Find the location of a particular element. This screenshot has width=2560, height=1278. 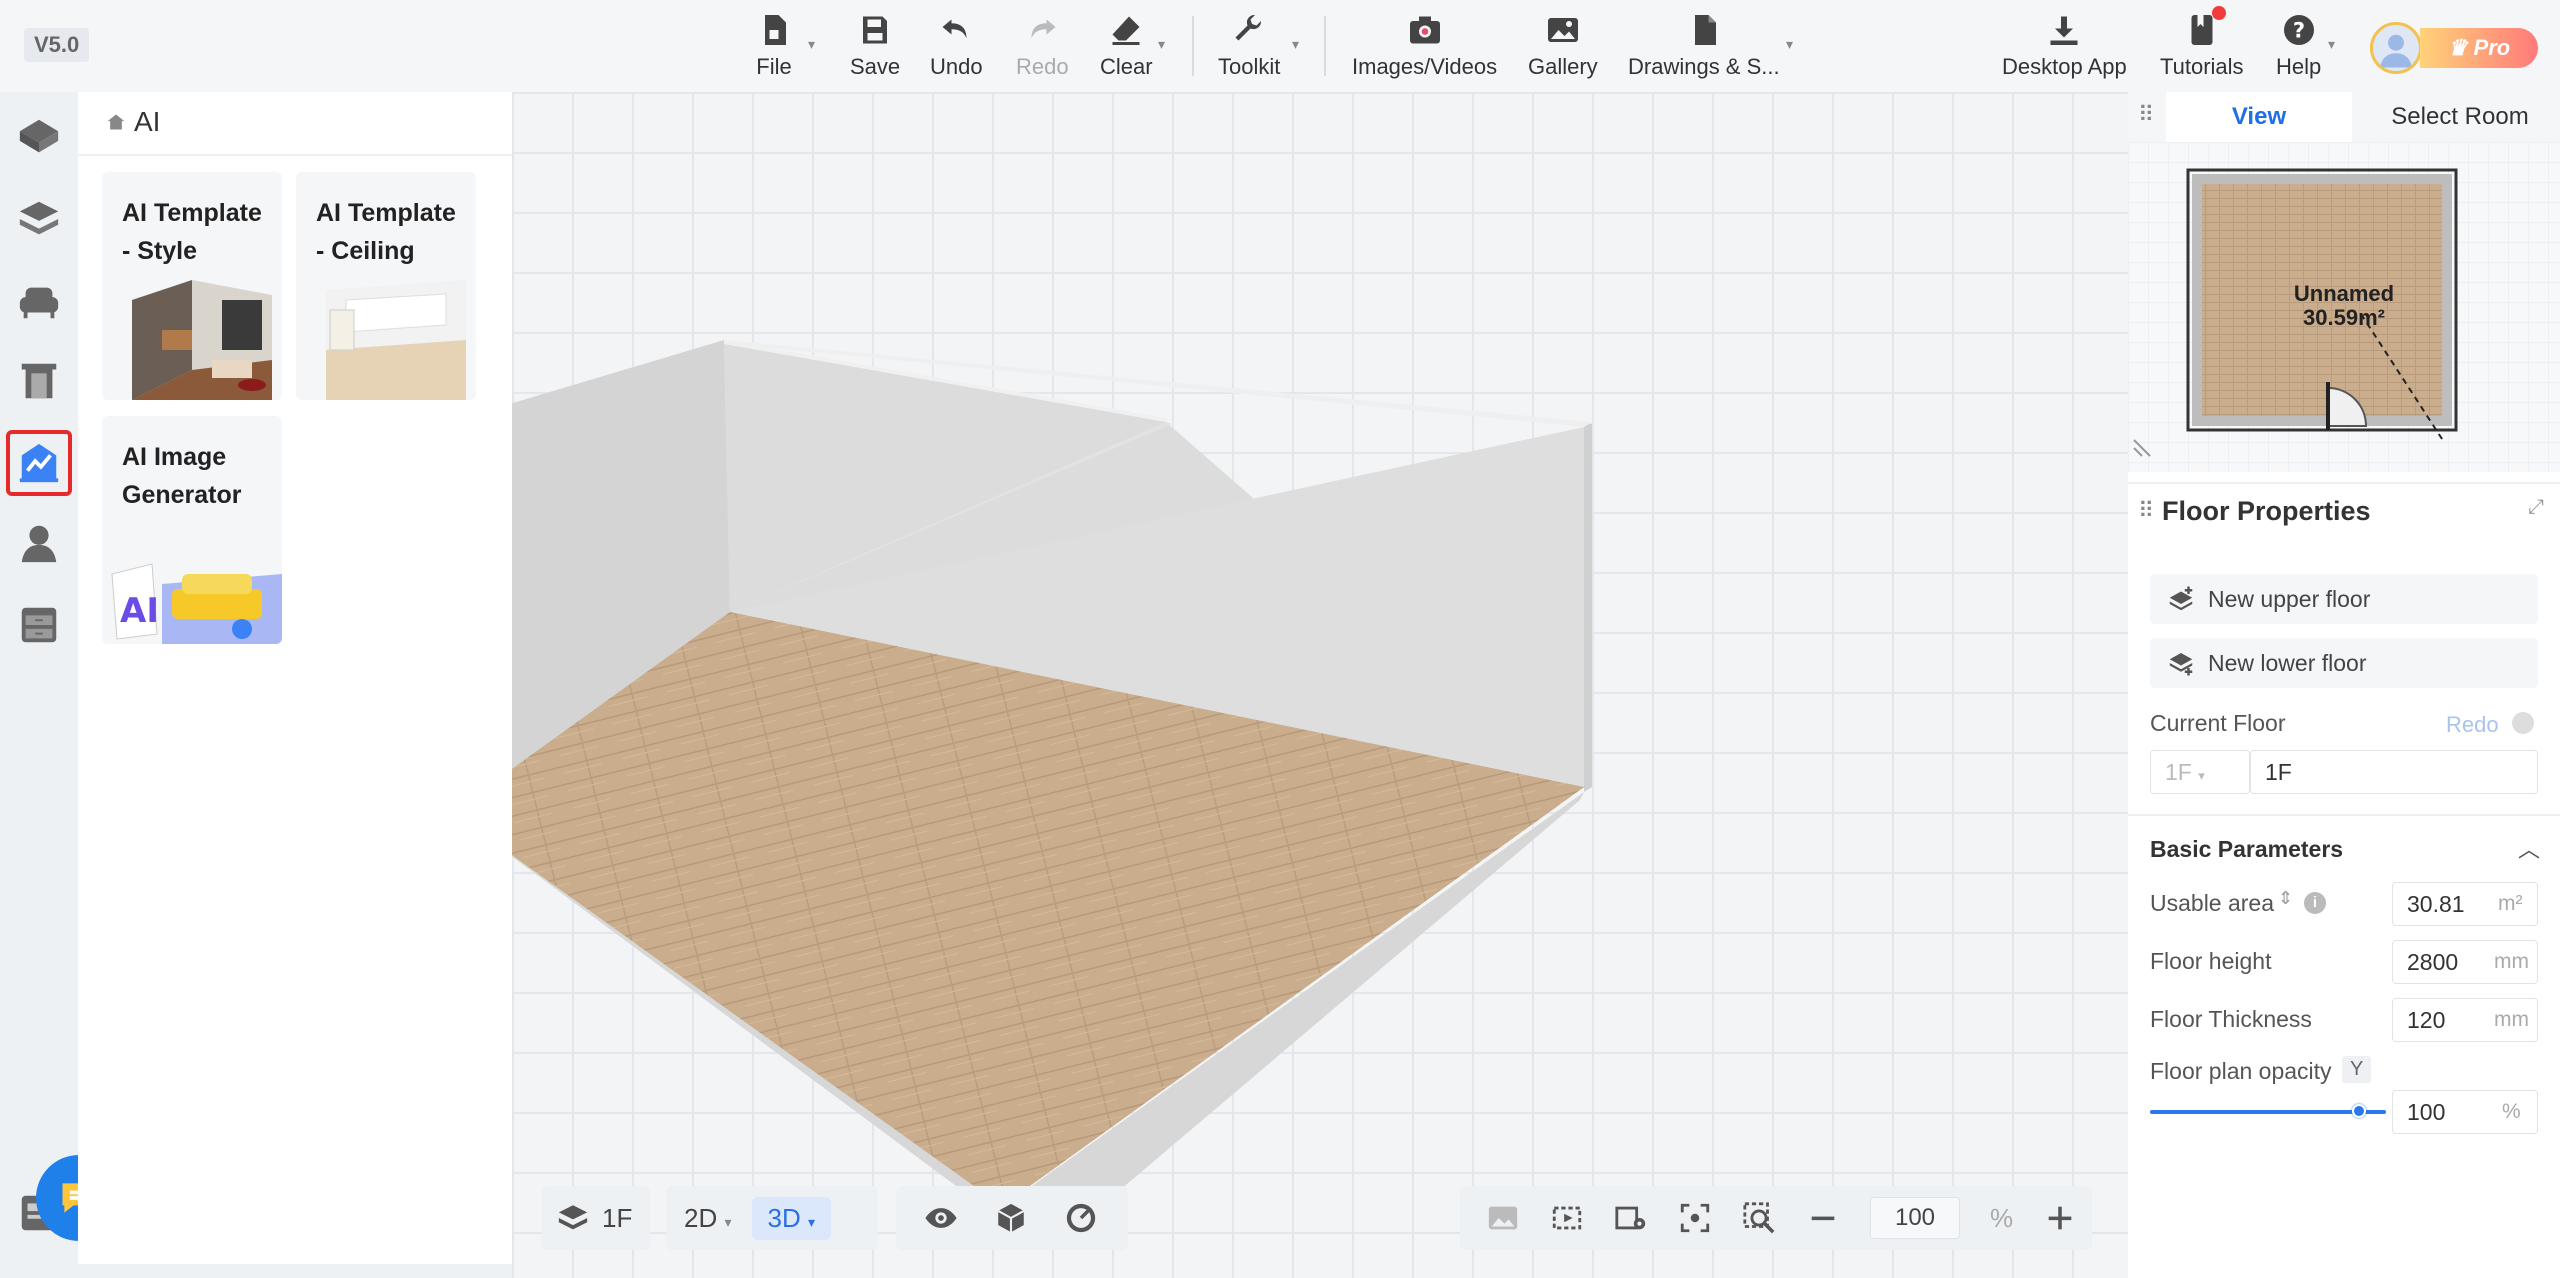

cube-icon is located at coordinates (1011, 1218).